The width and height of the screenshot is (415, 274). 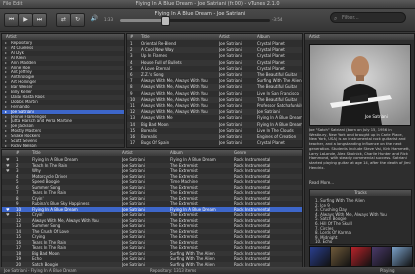 What do you see at coordinates (142, 20) in the screenshot?
I see `progress-fill` at bounding box center [142, 20].